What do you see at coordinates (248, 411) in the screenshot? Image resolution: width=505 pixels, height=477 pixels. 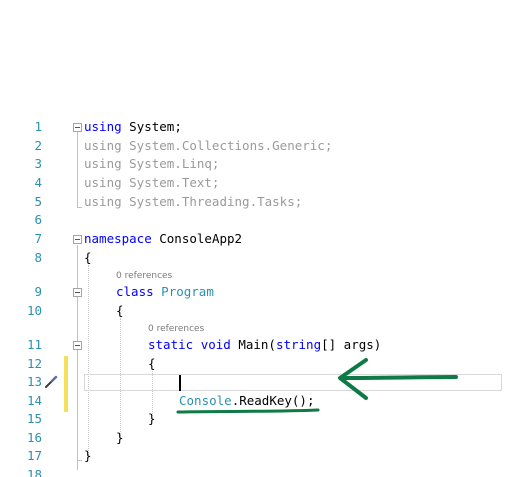 I see `underline-annotation` at bounding box center [248, 411].